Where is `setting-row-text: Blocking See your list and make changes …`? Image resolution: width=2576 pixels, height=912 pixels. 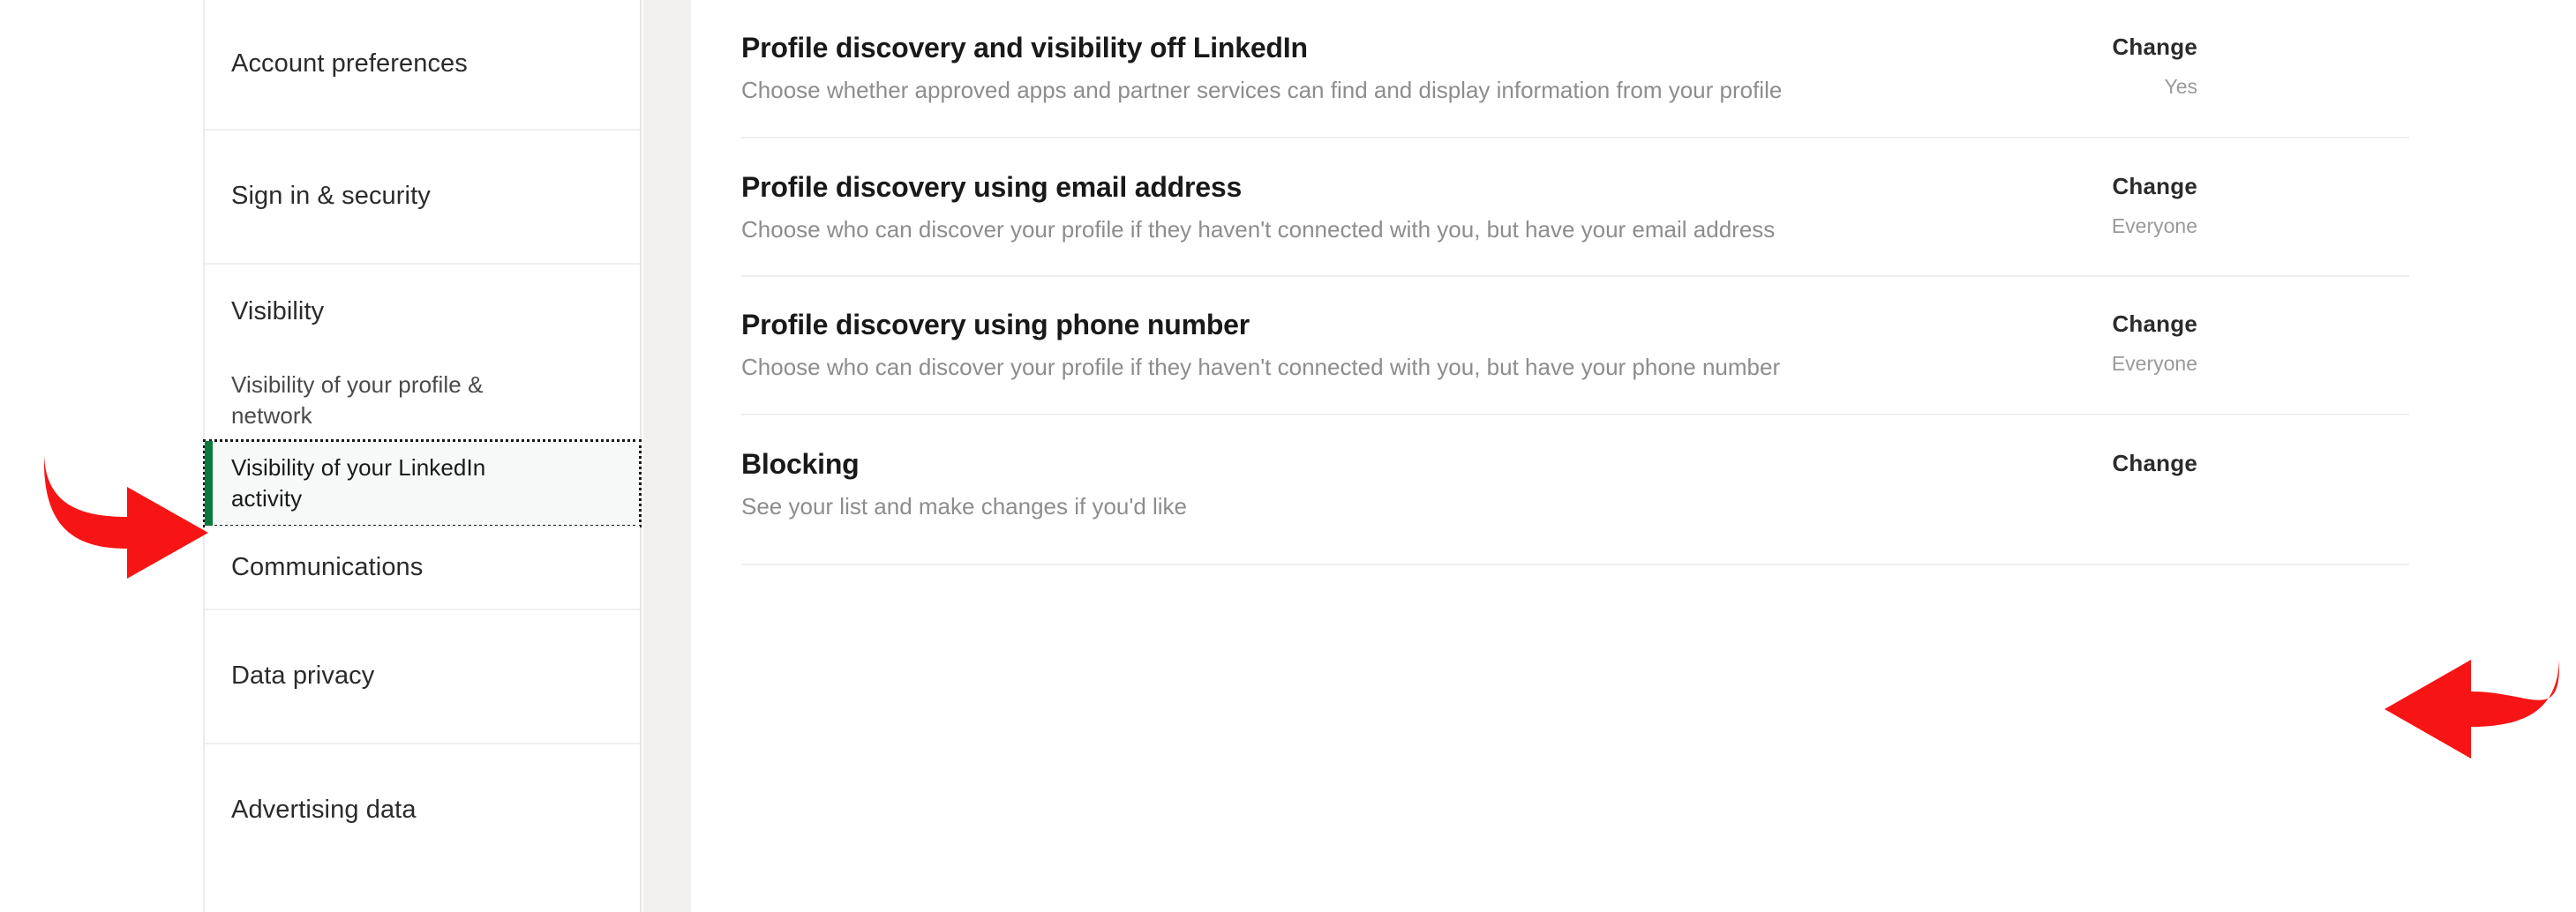 setting-row-text: Blocking See your list and make changes … is located at coordinates (1323, 484).